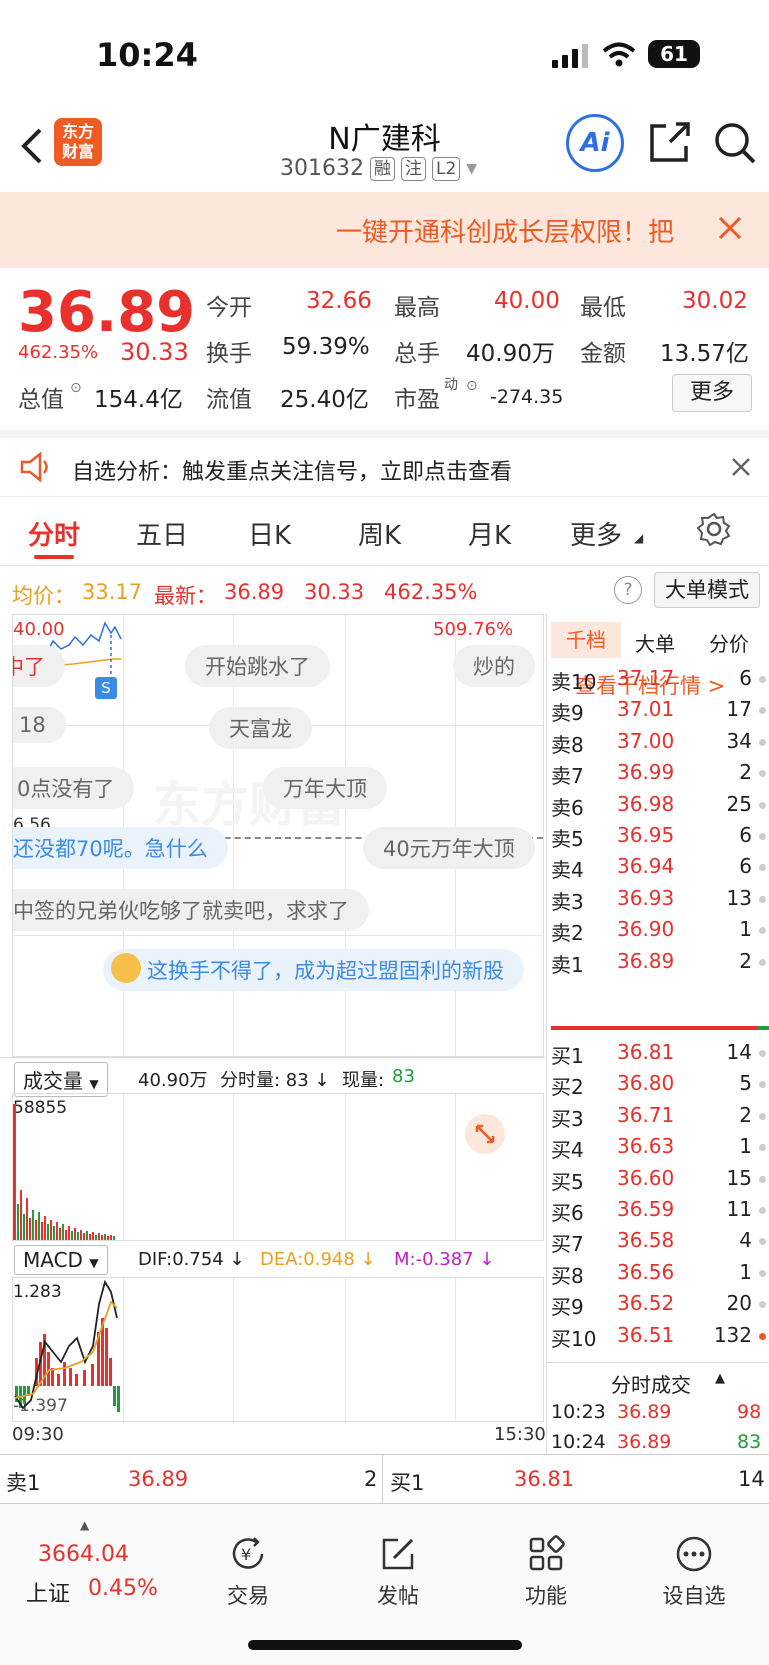 The height and width of the screenshot is (1665, 769). Describe the element at coordinates (567, 1087) in the screenshot. I see `book-row-label: 买2` at that location.